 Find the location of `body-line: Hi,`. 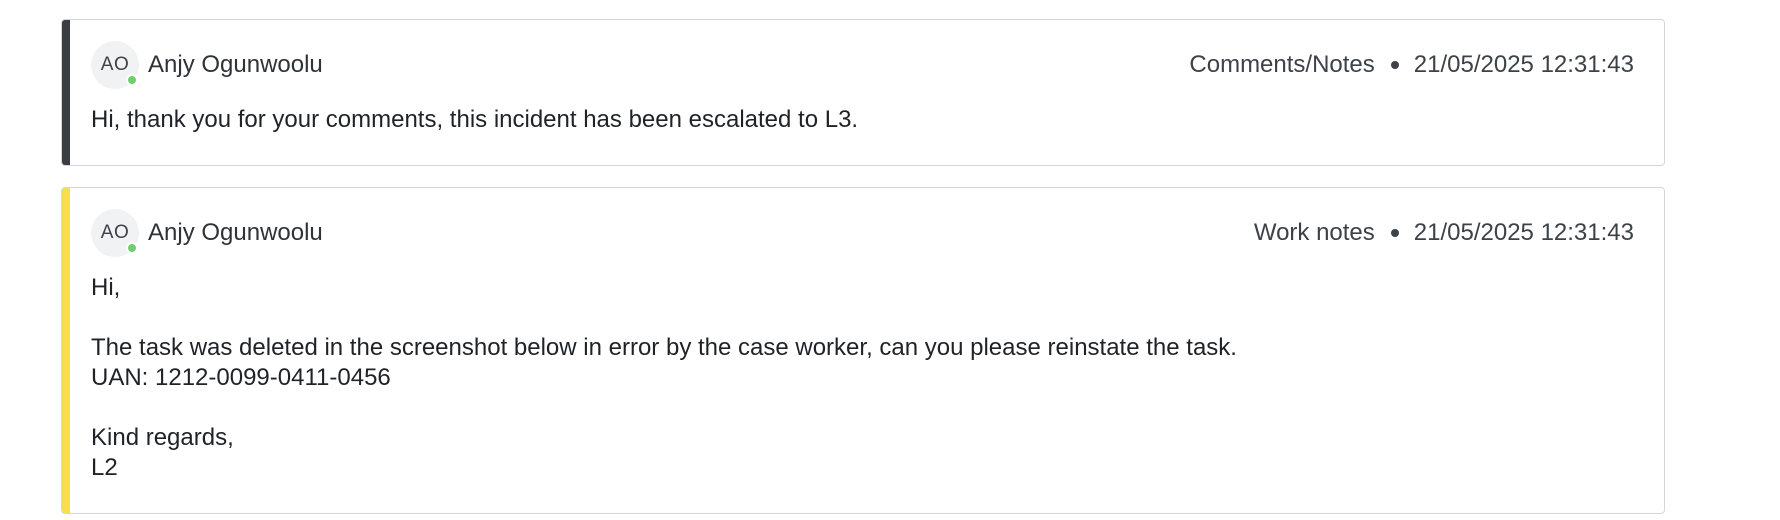

body-line: Hi, is located at coordinates (106, 287).